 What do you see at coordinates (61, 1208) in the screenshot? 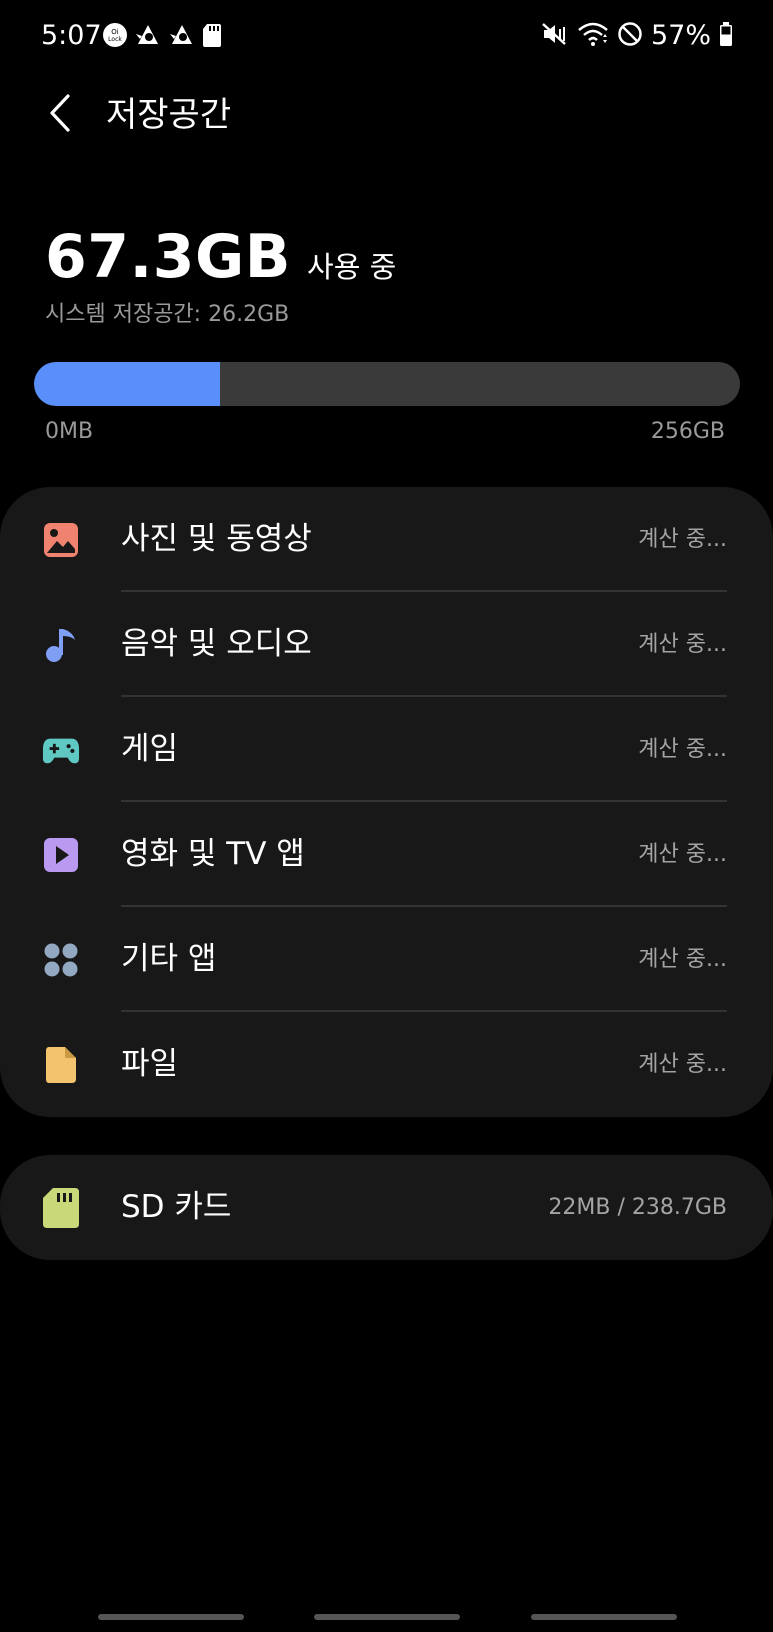
I see `sd-card-icon` at bounding box center [61, 1208].